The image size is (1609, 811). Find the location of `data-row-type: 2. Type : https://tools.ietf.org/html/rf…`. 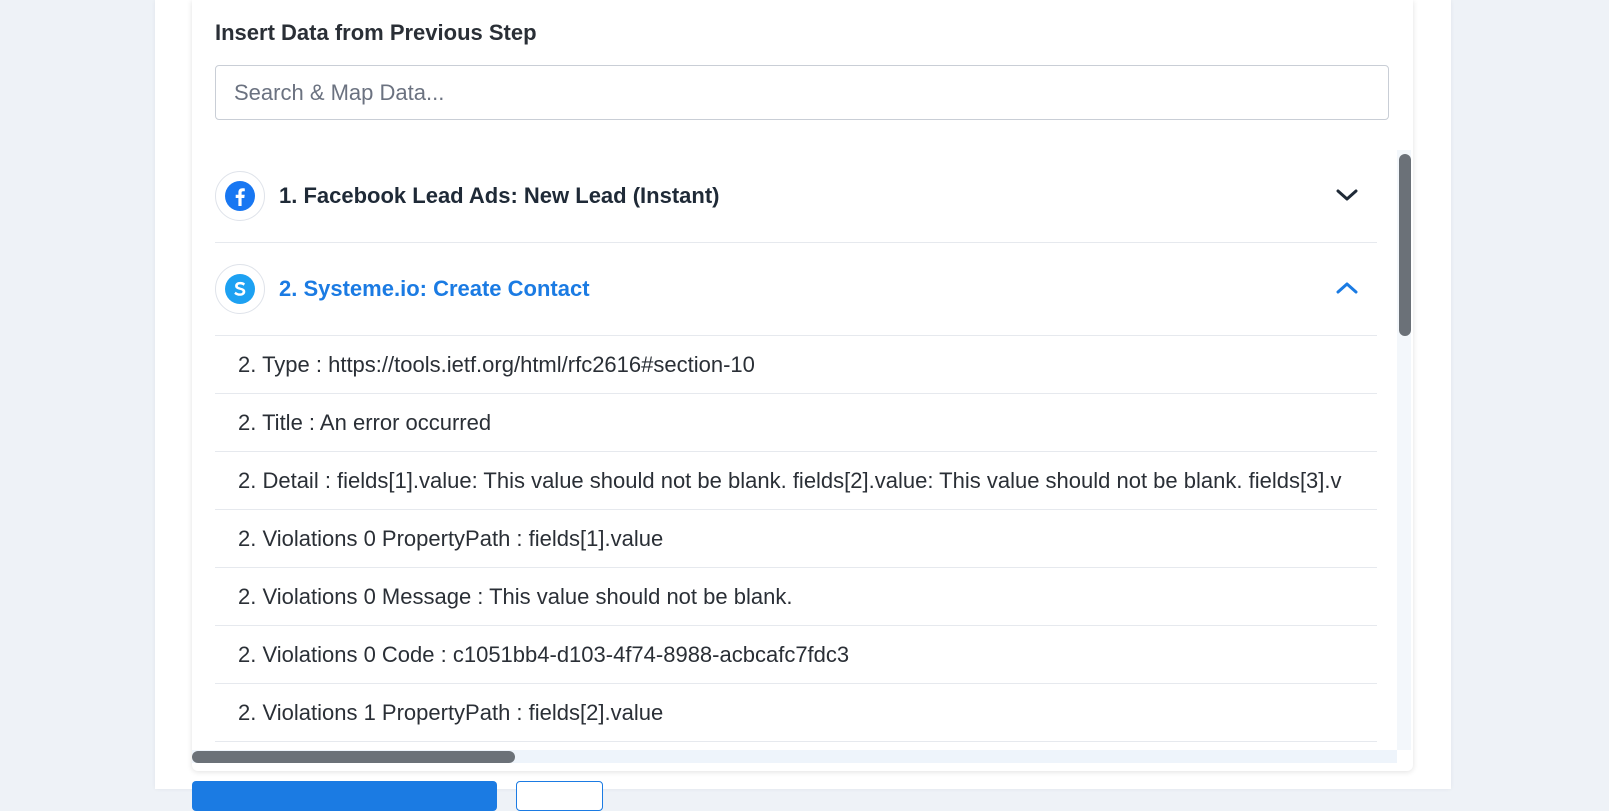

data-row-type: 2. Type : https://tools.ietf.org/html/rf… is located at coordinates (796, 365).